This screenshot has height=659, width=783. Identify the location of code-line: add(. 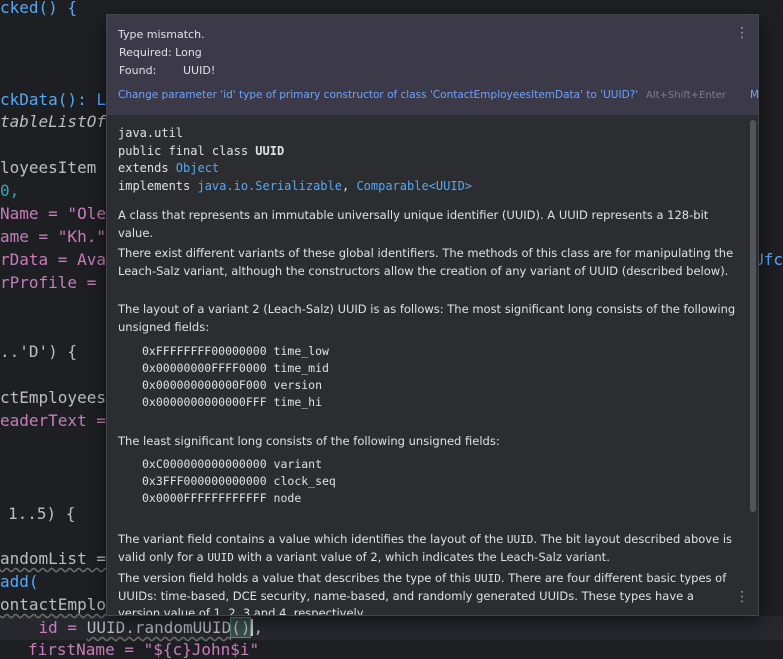
(19, 581).